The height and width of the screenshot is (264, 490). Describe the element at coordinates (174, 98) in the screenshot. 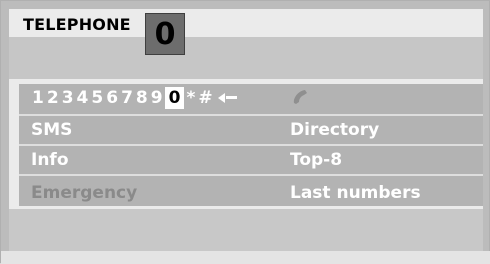

I see `key-0: 0` at that location.